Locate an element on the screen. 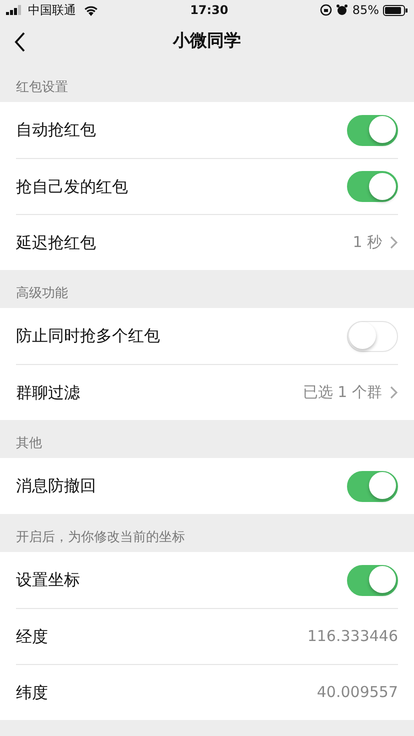  battery-icon is located at coordinates (395, 10).